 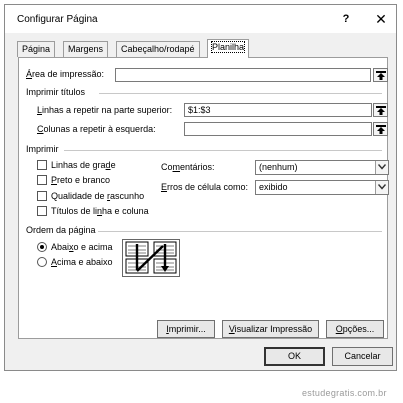 I want to click on row-column-headings-checkbox, so click(x=42, y=211).